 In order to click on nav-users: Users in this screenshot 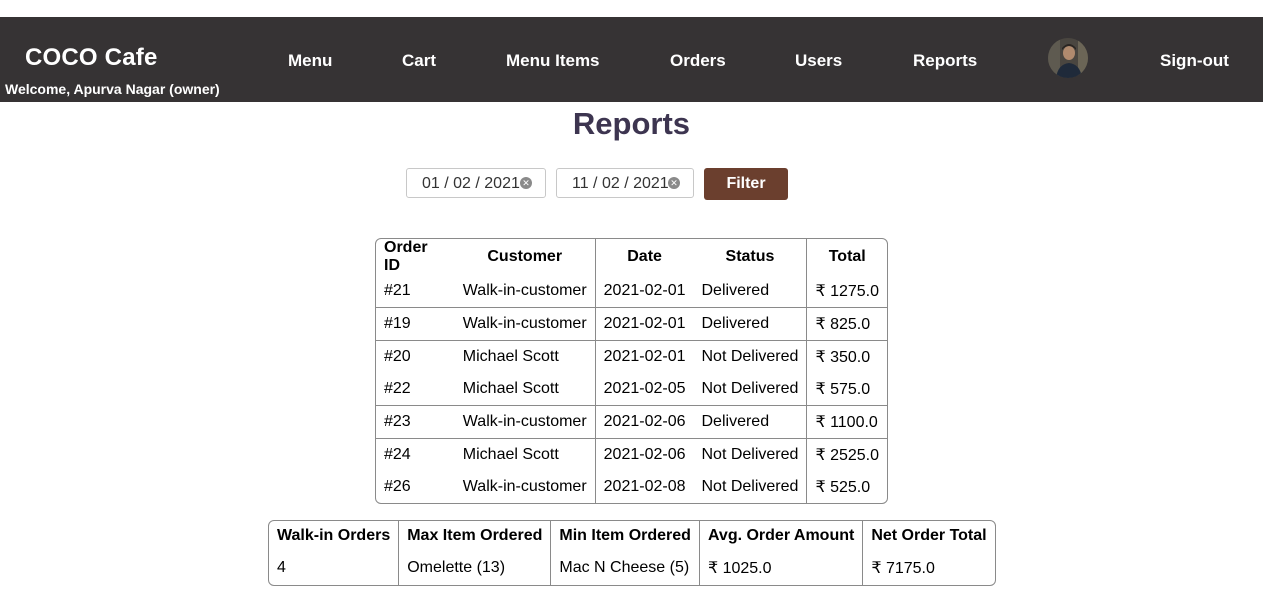, I will do `click(818, 61)`.